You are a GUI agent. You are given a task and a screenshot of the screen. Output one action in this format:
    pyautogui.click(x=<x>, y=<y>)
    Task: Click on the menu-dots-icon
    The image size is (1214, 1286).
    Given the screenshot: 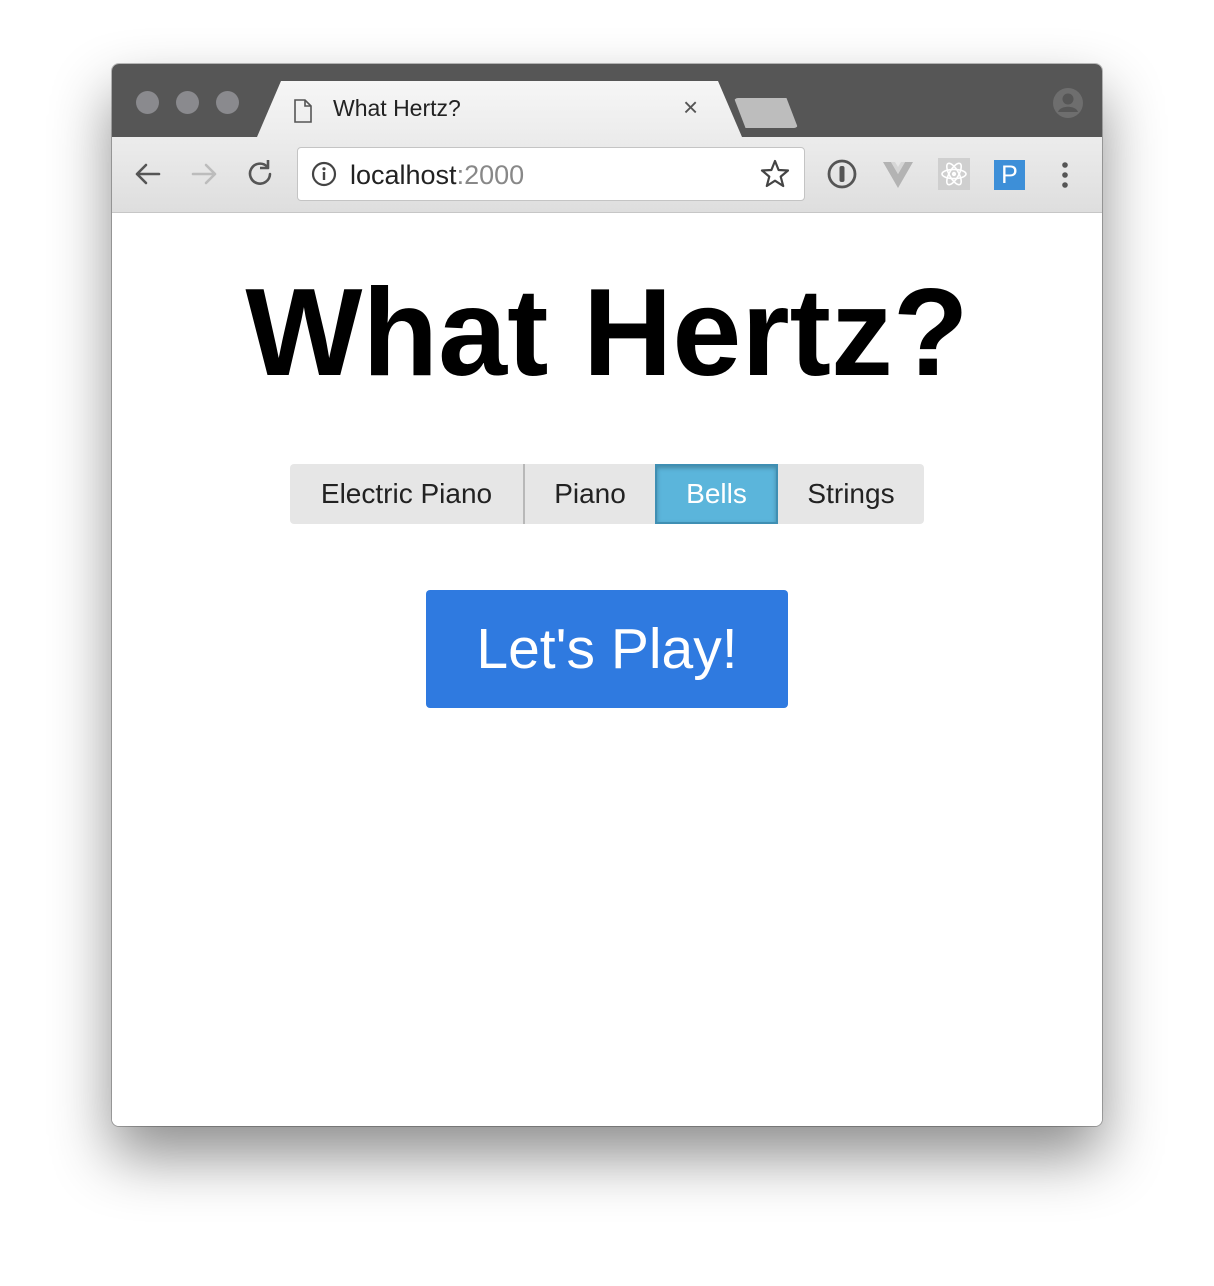 What is the action you would take?
    pyautogui.click(x=1065, y=175)
    